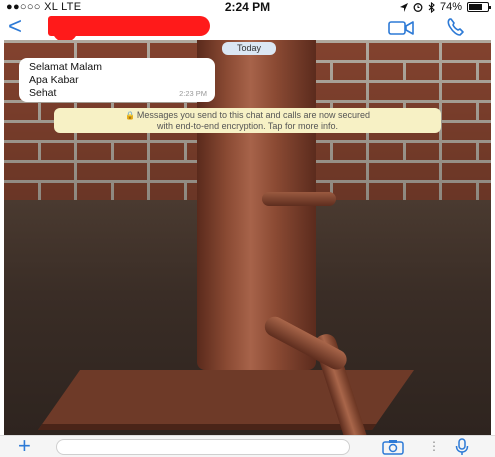 Image resolution: width=495 pixels, height=457 pixels. What do you see at coordinates (247, 28) in the screenshot?
I see `chat-header: <` at bounding box center [247, 28].